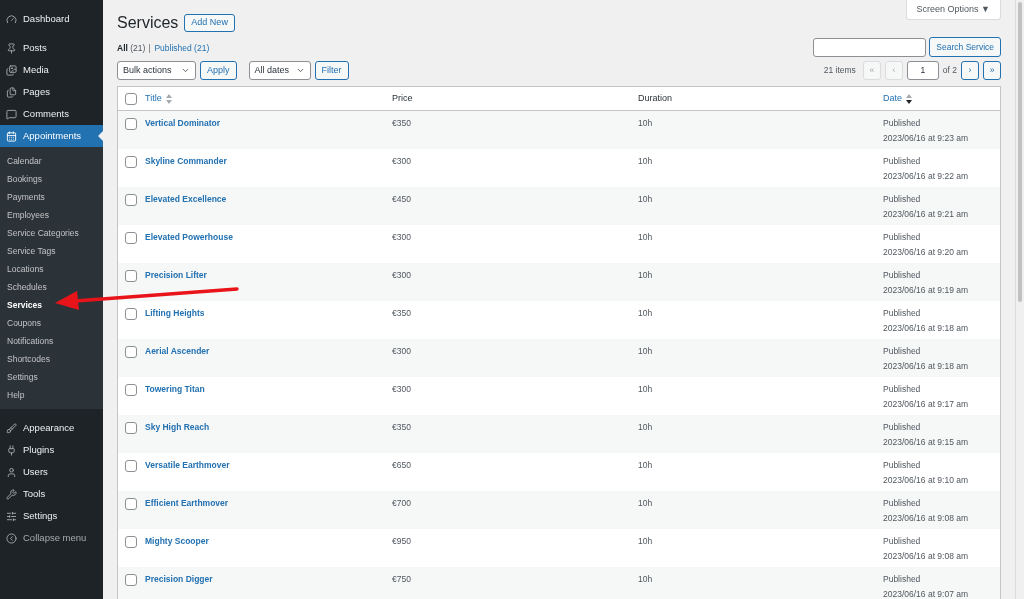 The image size is (1024, 599). Describe the element at coordinates (51, 92) in the screenshot. I see `sidebar-item: Pages` at that location.